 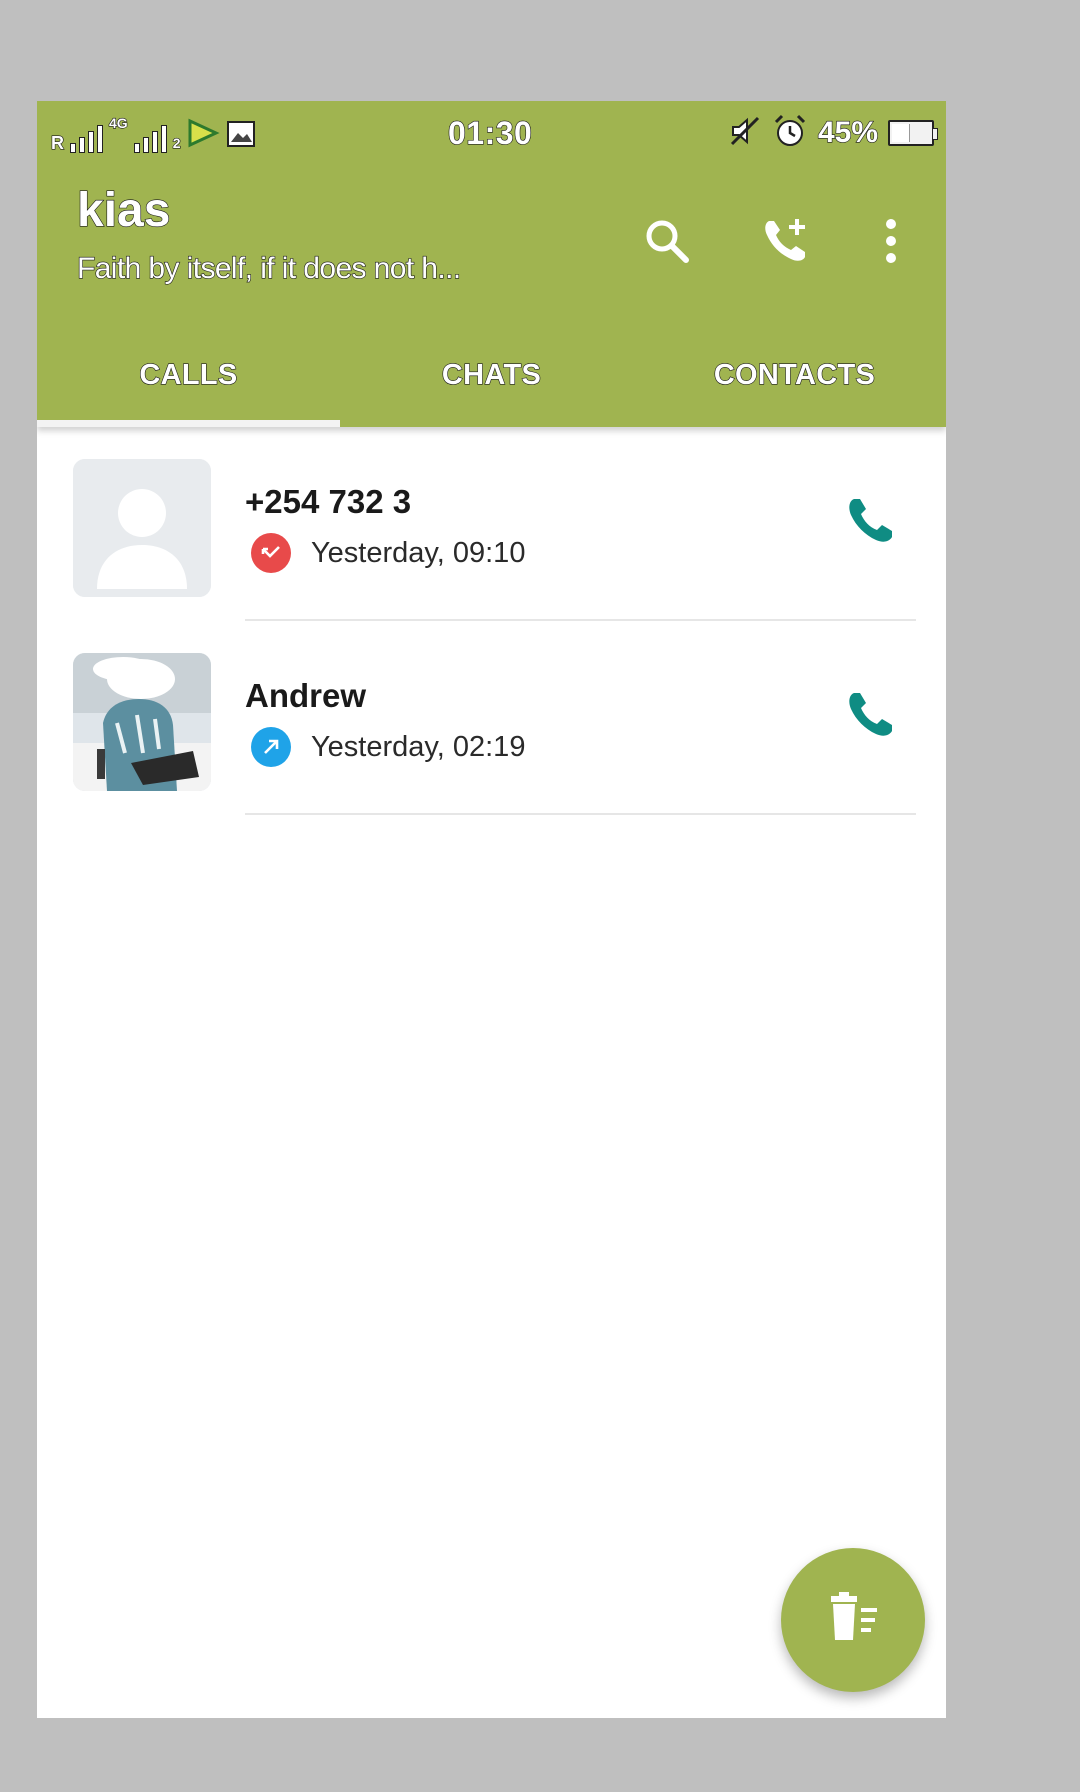 I want to click on caller-name: Andrew, so click(x=306, y=695).